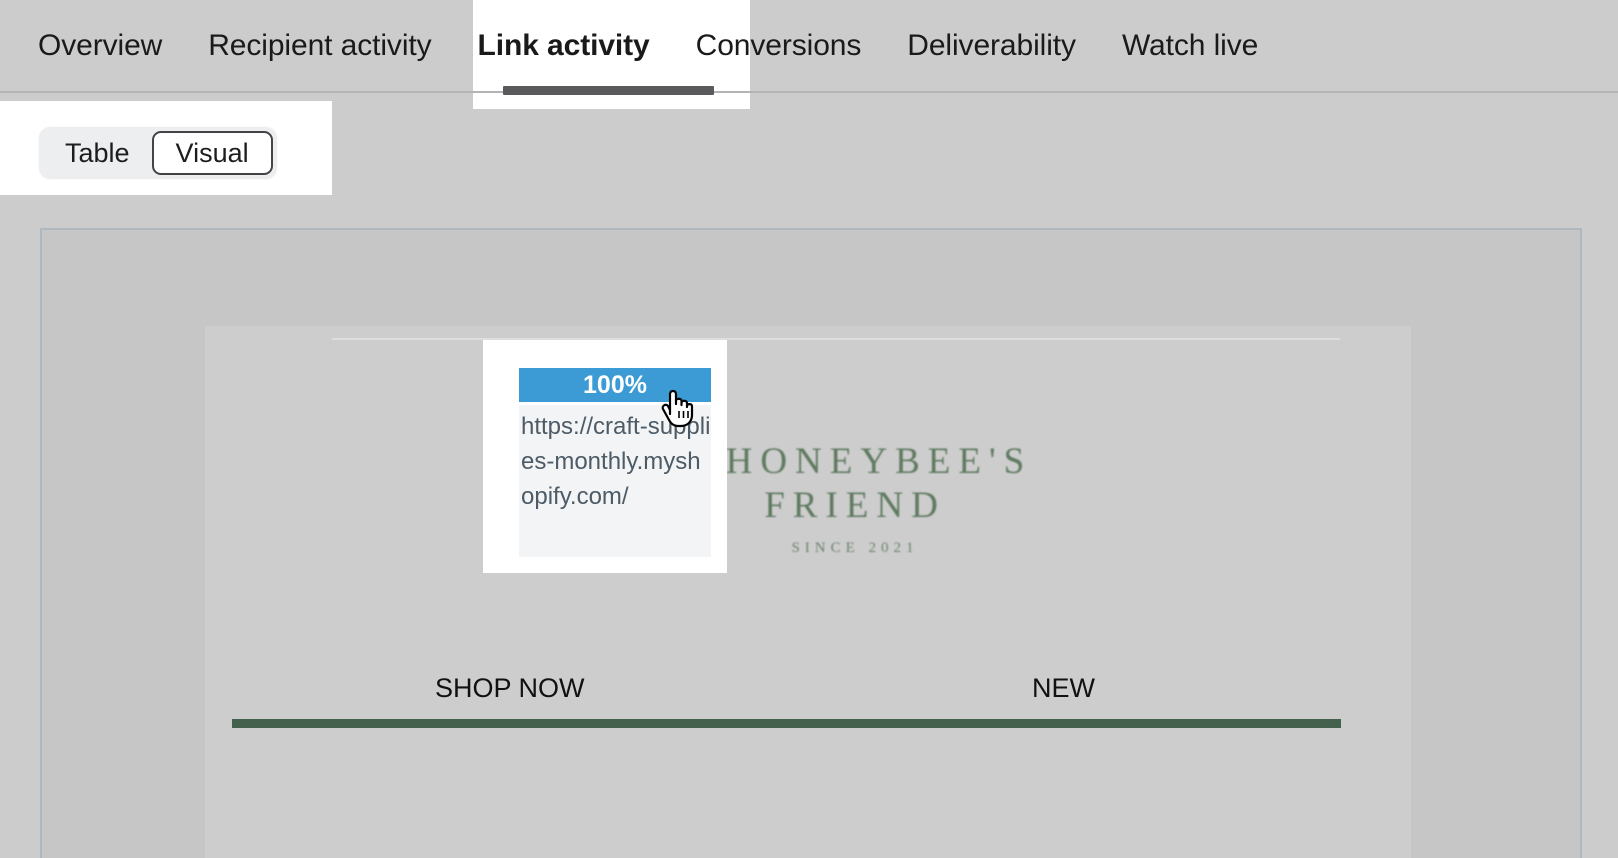 The width and height of the screenshot is (1618, 858). Describe the element at coordinates (97, 153) in the screenshot. I see `view-toggle-table: Table` at that location.